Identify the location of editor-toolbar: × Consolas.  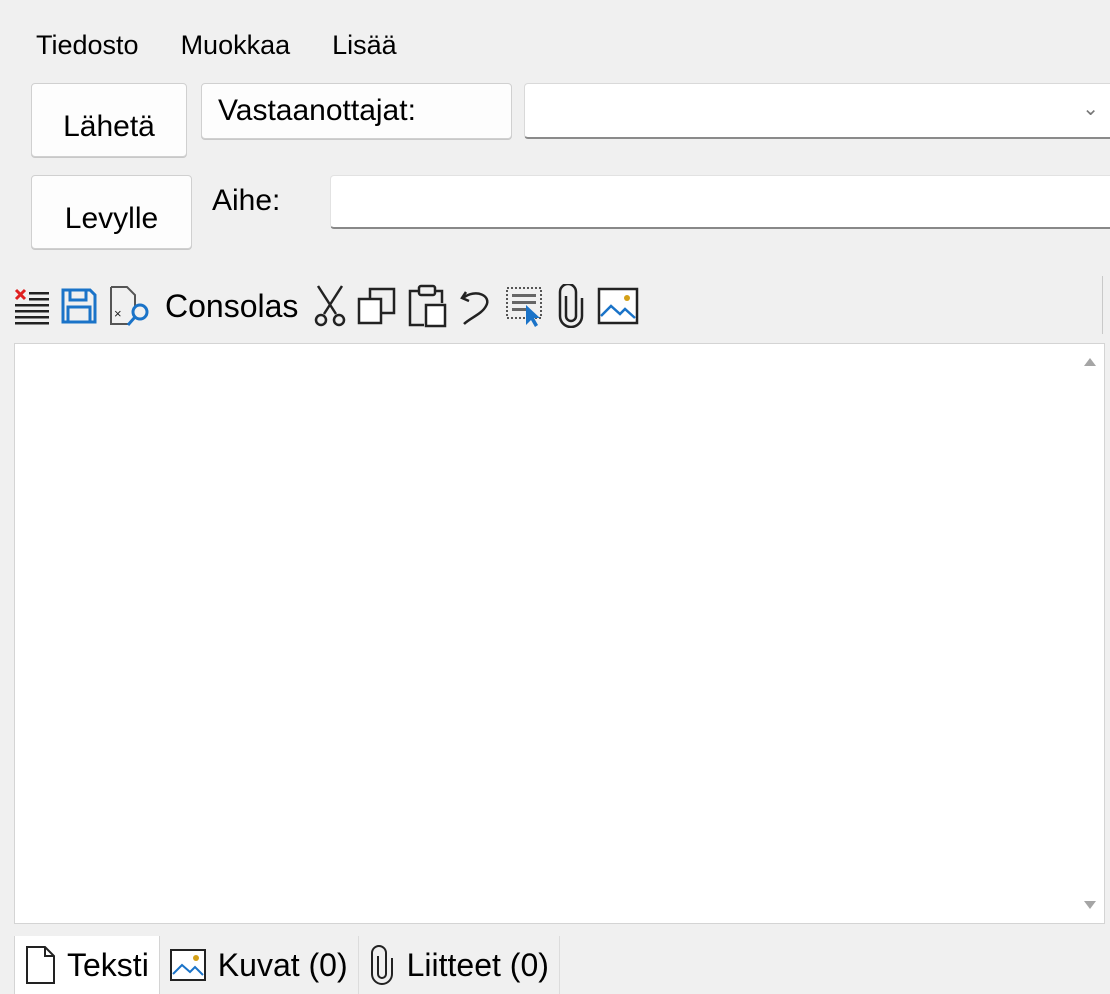
(558, 306).